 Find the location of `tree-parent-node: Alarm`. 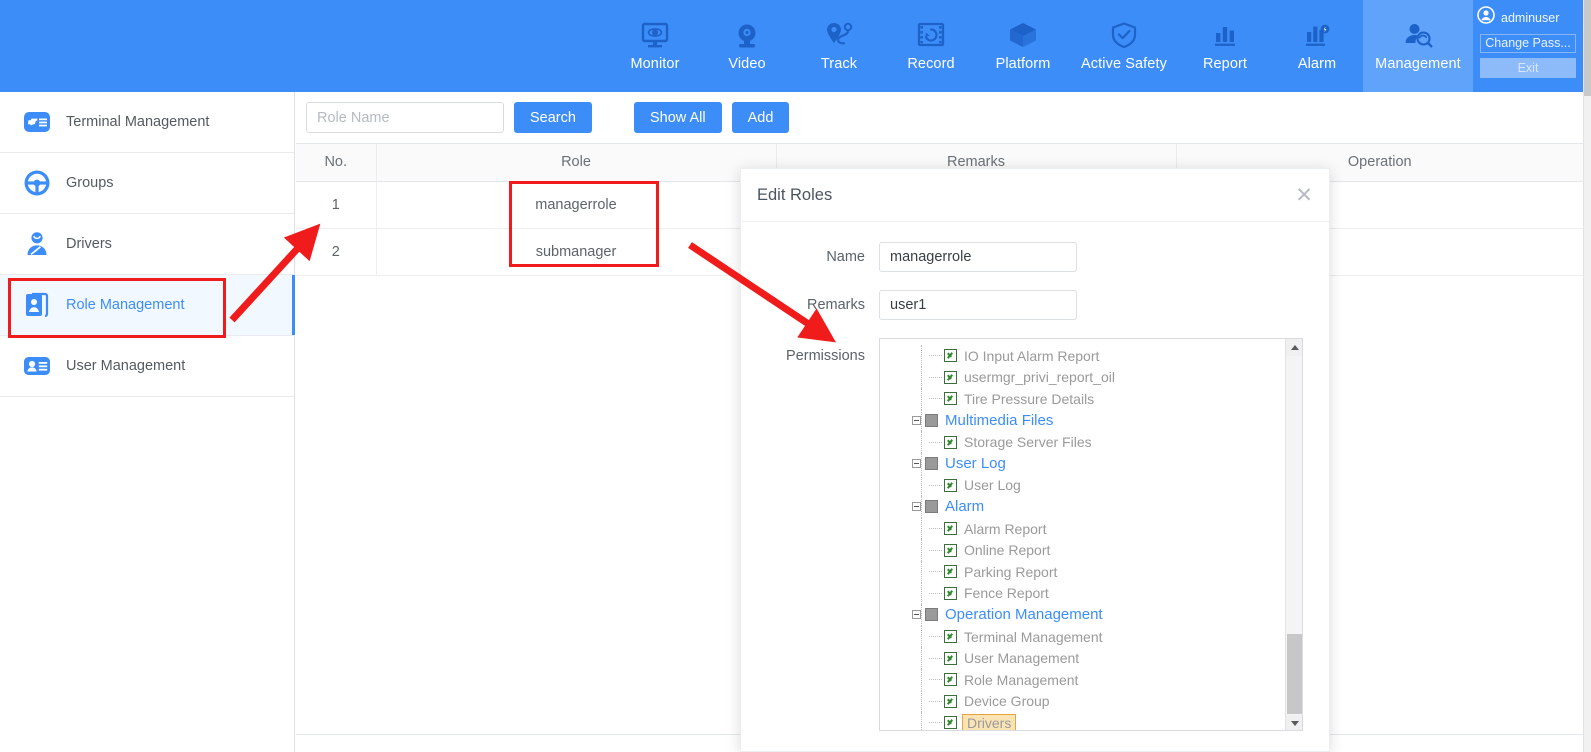

tree-parent-node: Alarm is located at coordinates (1096, 507).